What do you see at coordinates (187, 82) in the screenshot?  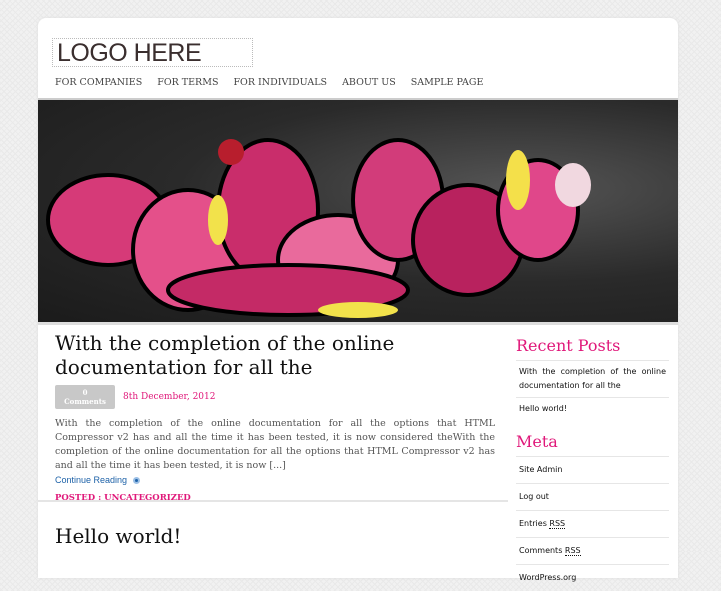 I see `nav-for-terms: FOR TERMS` at bounding box center [187, 82].